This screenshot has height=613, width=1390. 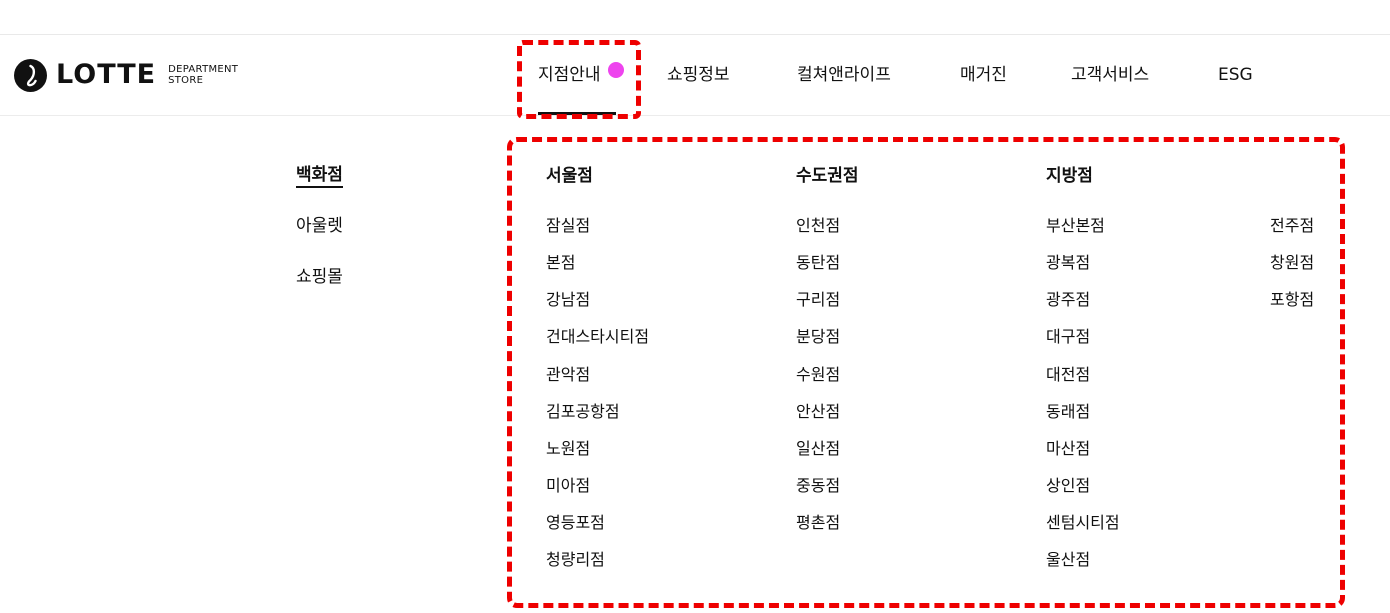 I want to click on highlight-box-nav, so click(x=579, y=79).